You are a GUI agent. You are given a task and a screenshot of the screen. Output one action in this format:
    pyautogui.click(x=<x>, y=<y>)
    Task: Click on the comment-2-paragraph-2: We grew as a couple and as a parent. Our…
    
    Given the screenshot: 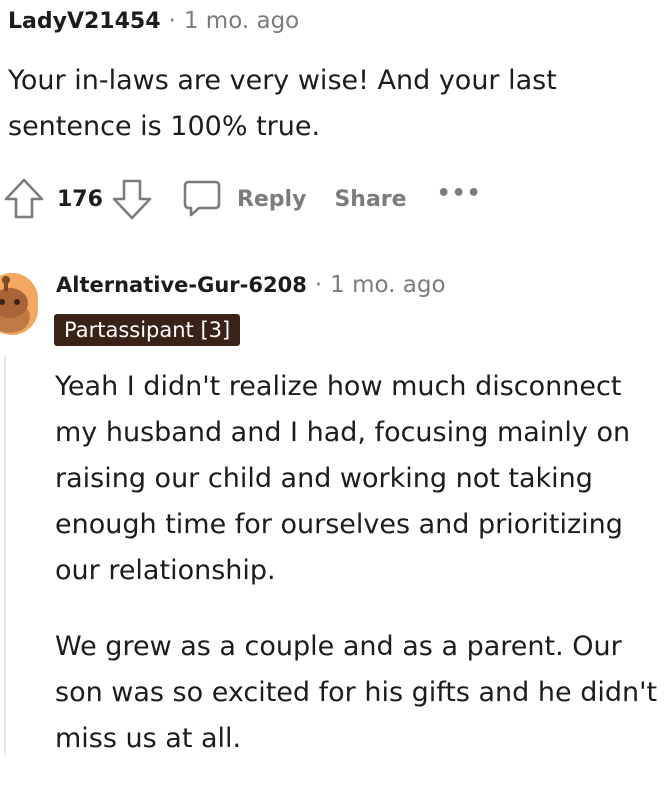 What is the action you would take?
    pyautogui.click(x=356, y=692)
    